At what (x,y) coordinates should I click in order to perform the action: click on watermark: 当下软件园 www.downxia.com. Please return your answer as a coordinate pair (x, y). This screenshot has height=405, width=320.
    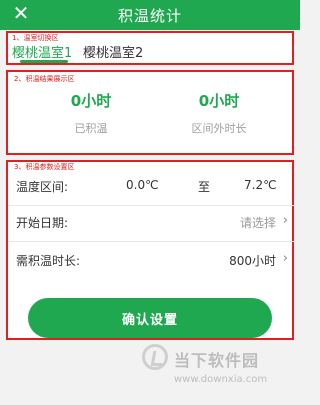
    Looking at the image, I should click on (217, 373).